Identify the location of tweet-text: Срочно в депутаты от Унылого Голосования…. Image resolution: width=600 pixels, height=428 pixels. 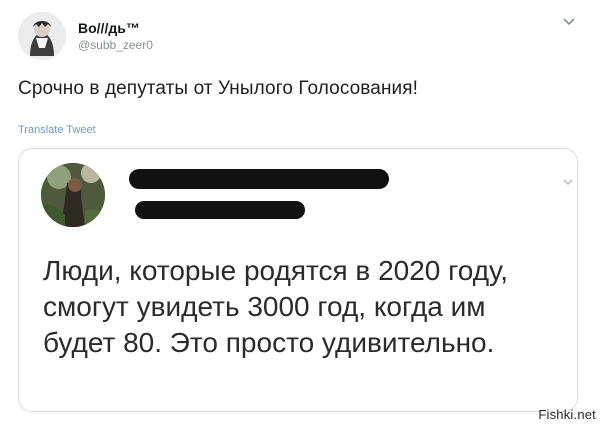
(218, 88).